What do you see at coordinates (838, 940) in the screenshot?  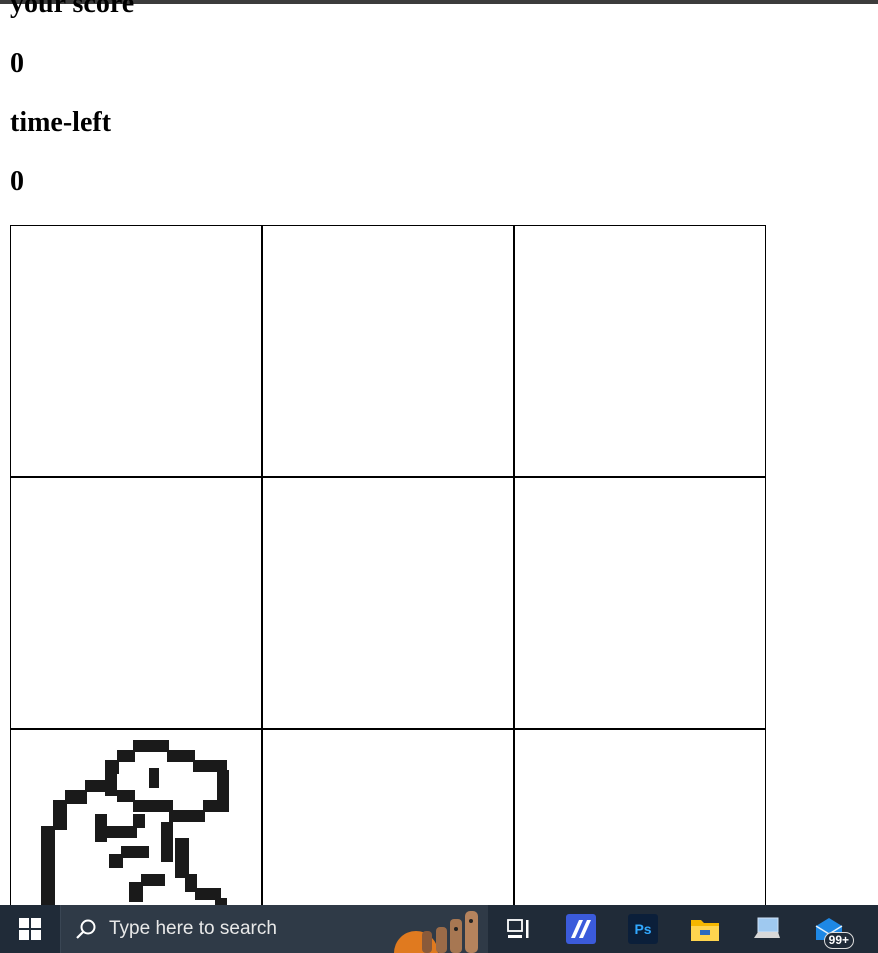 I see `notification-badge: 99+` at bounding box center [838, 940].